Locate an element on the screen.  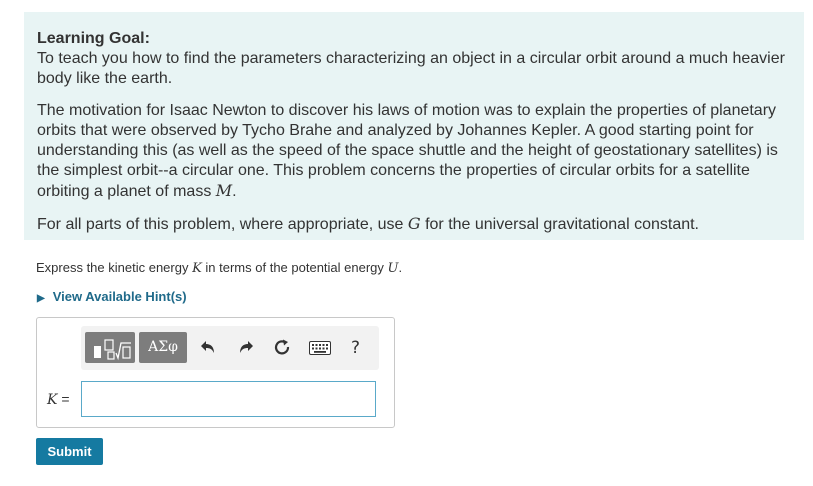
submit-button: Submit is located at coordinates (69, 451).